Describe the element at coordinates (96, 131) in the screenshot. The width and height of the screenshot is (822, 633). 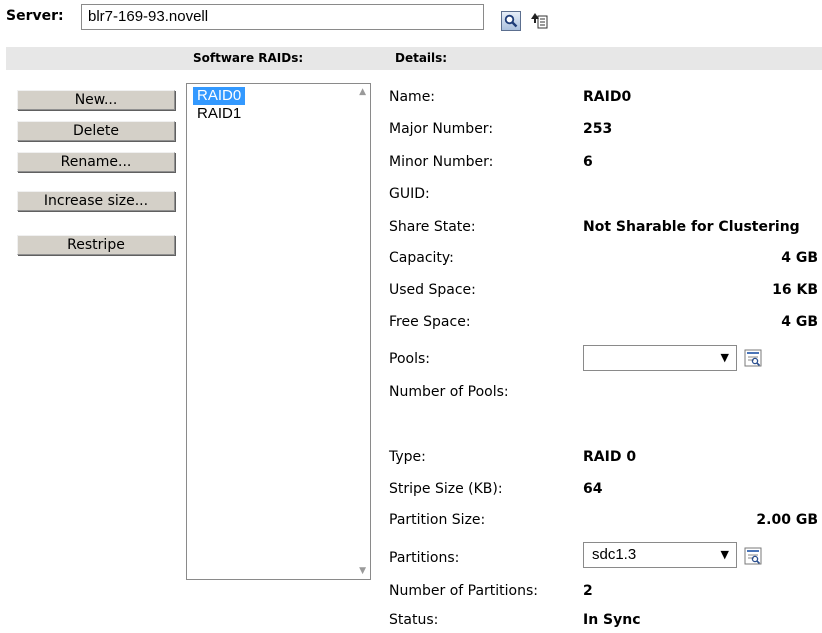
I see `delete-button: Delete` at that location.